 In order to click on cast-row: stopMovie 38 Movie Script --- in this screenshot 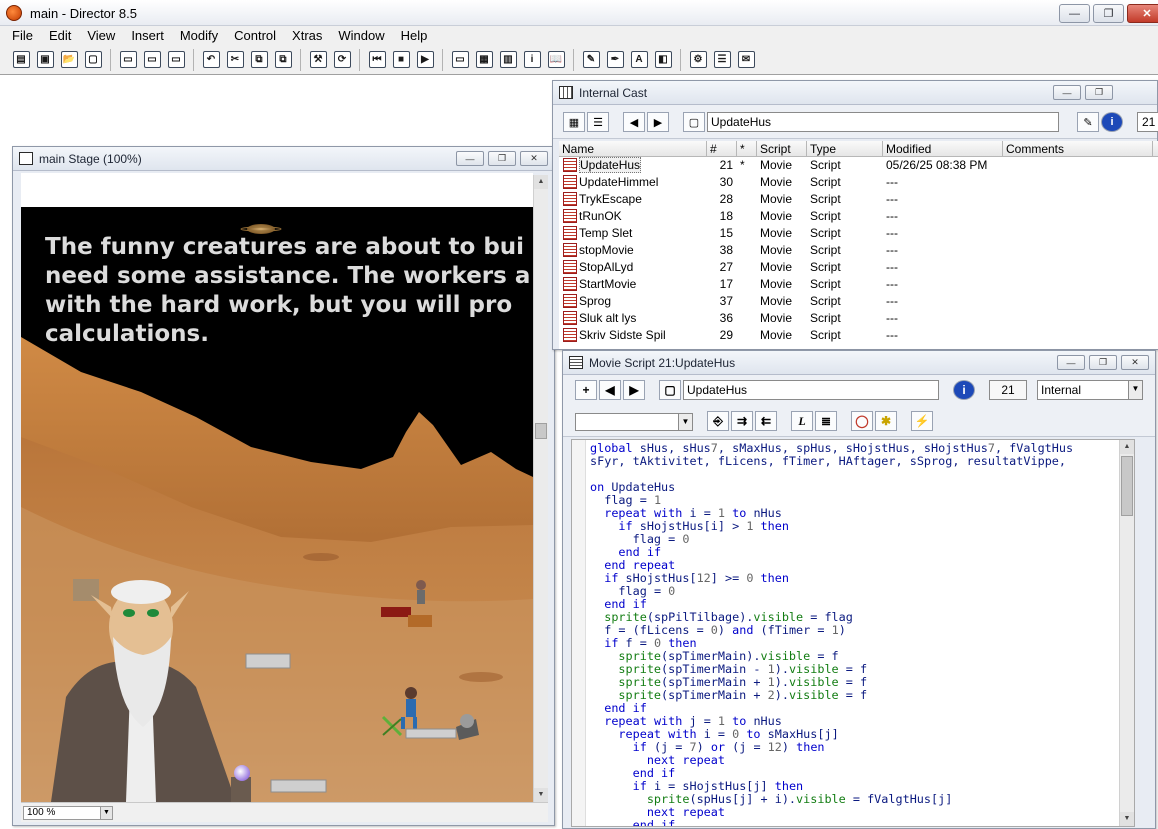, I will do `click(858, 250)`.